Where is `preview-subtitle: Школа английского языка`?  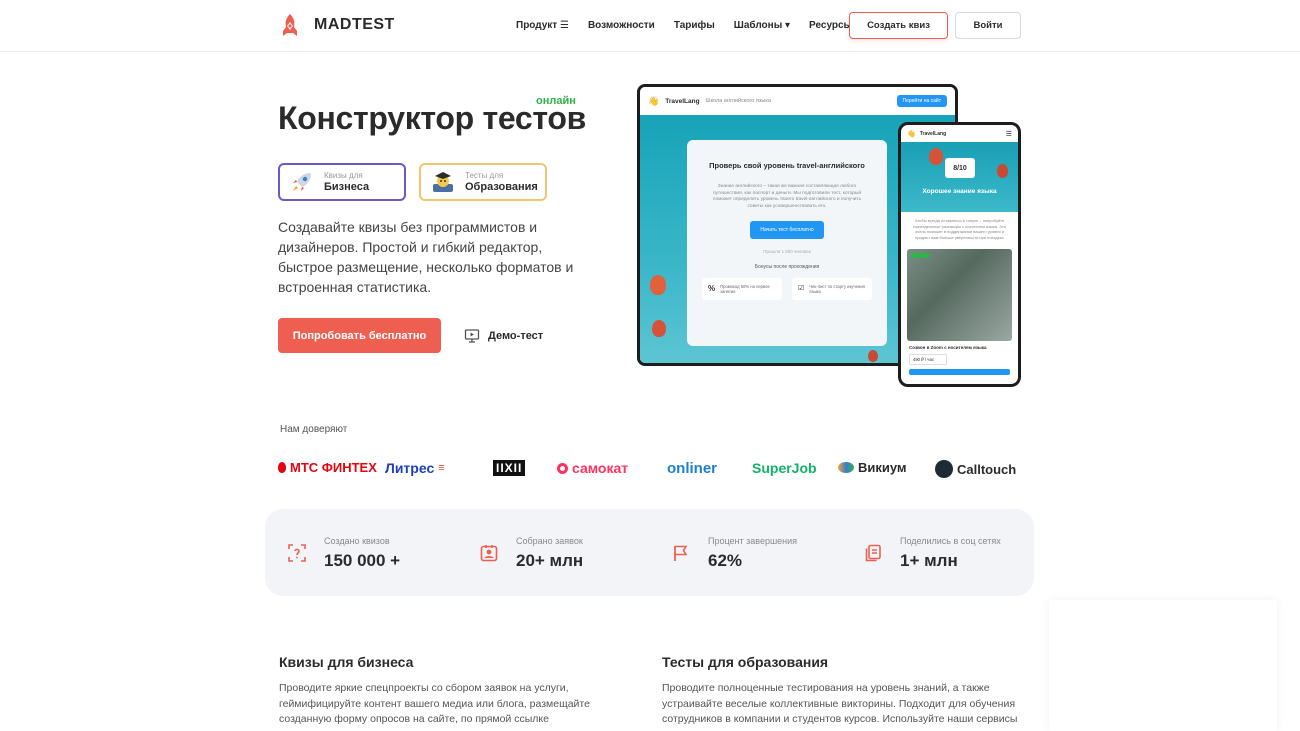 preview-subtitle: Школа английского языка is located at coordinates (738, 101).